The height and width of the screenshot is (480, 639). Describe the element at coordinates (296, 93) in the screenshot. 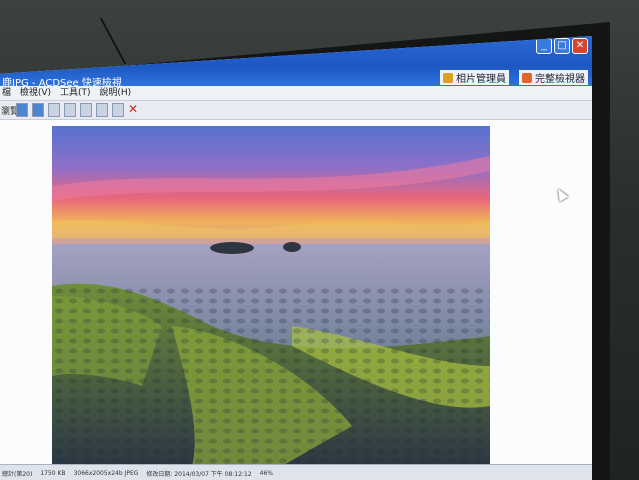

I see `menu-bar: 檔 檢視(V) 工具(T) 說明(H)` at that location.